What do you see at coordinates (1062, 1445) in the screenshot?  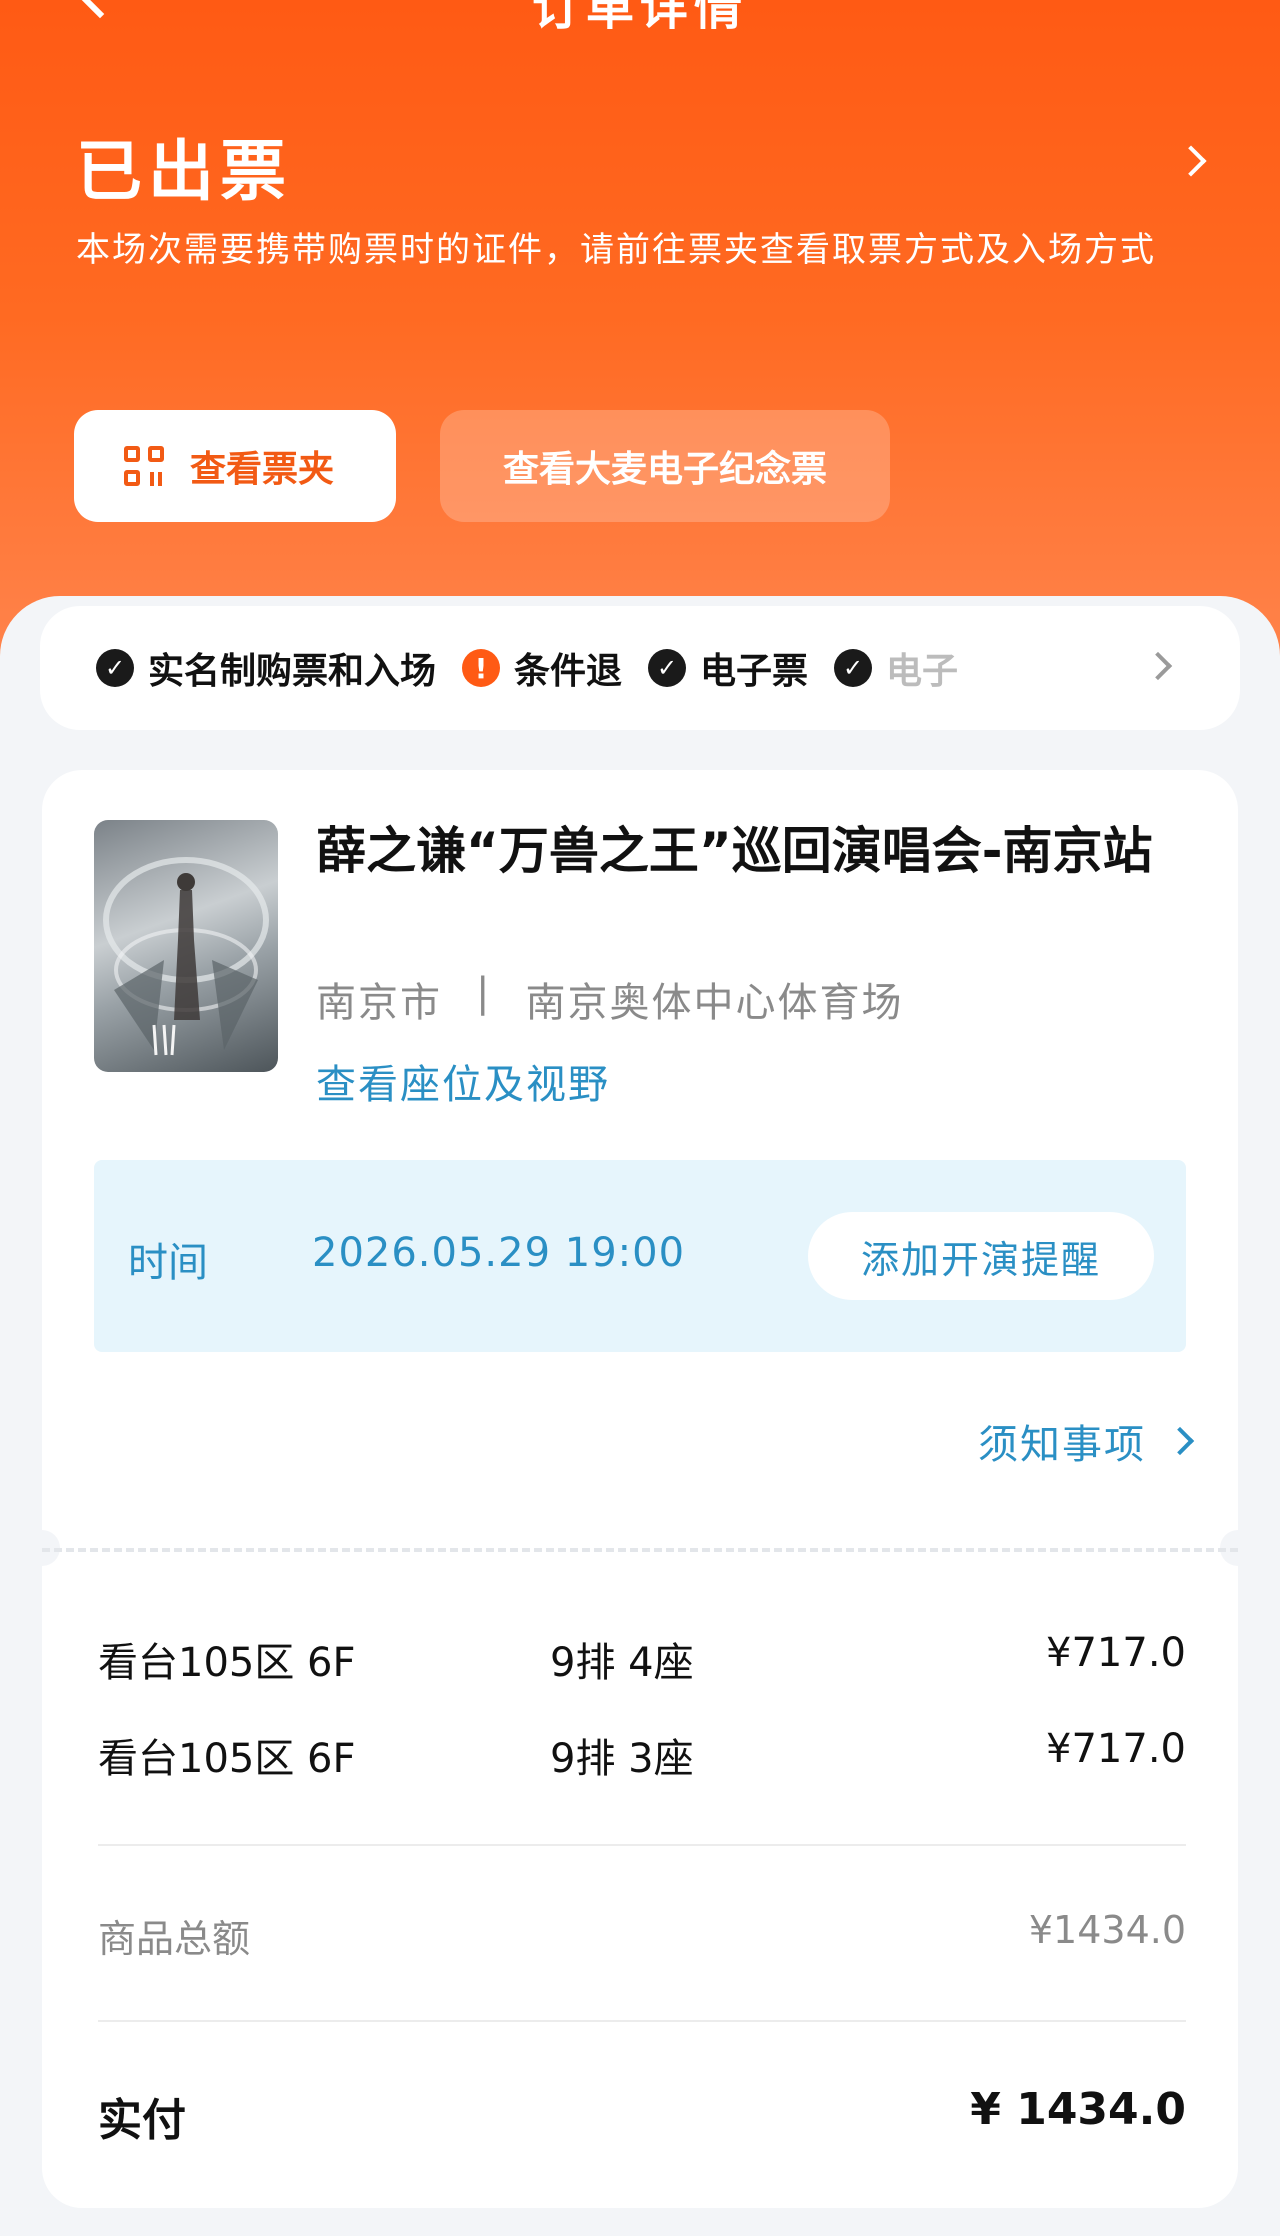 I see `notice-link-label: 须知事项` at bounding box center [1062, 1445].